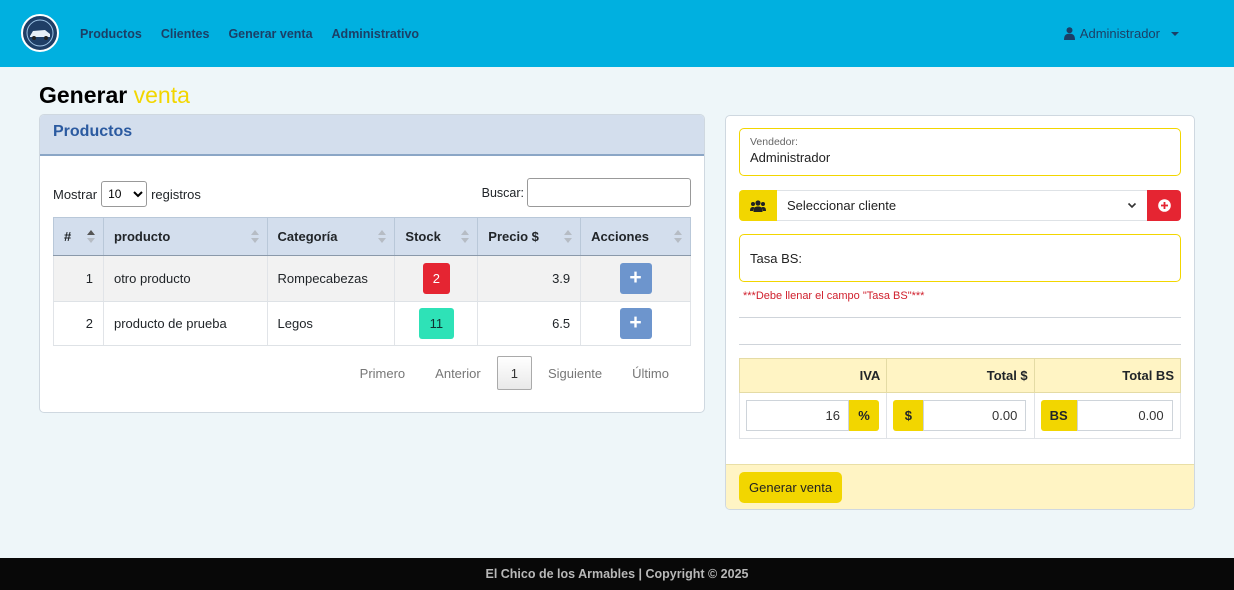 Image resolution: width=1234 pixels, height=590 pixels. Describe the element at coordinates (791, 487) in the screenshot. I see `generate-sale-button: Generar venta` at that location.